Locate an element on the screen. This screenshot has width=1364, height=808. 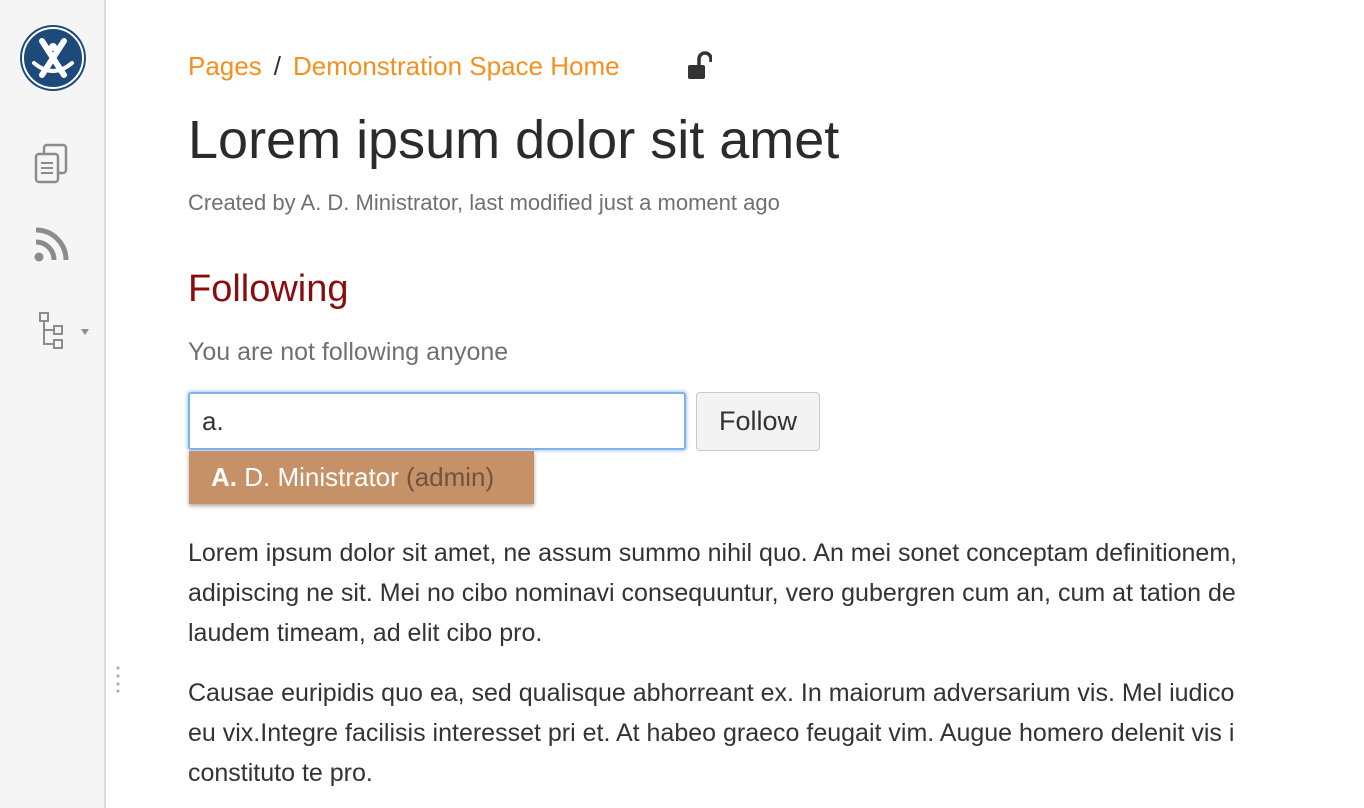
sidebar is located at coordinates (53, 404).